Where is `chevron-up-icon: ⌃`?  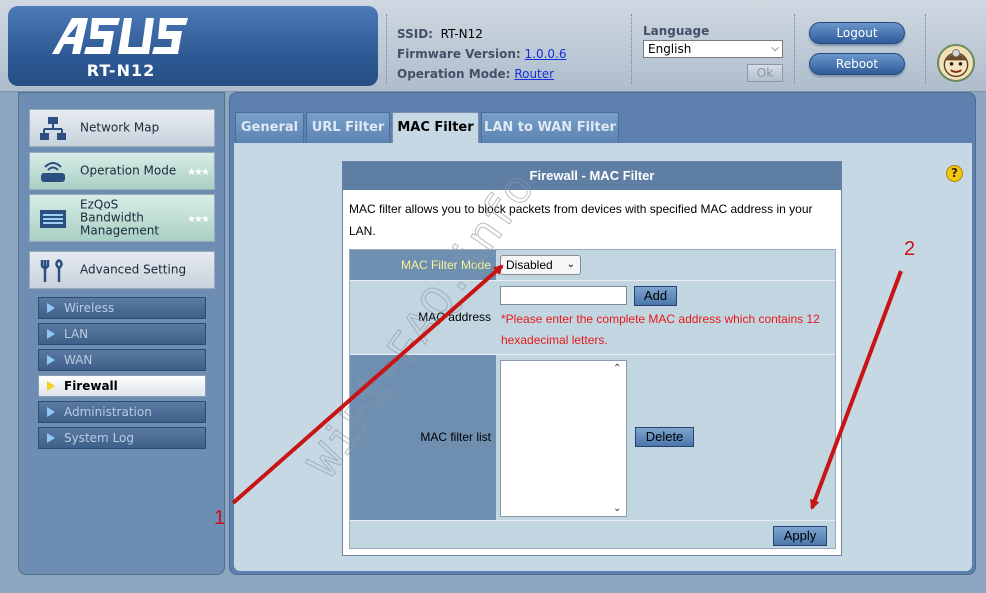
chevron-up-icon: ⌃ is located at coordinates (617, 368).